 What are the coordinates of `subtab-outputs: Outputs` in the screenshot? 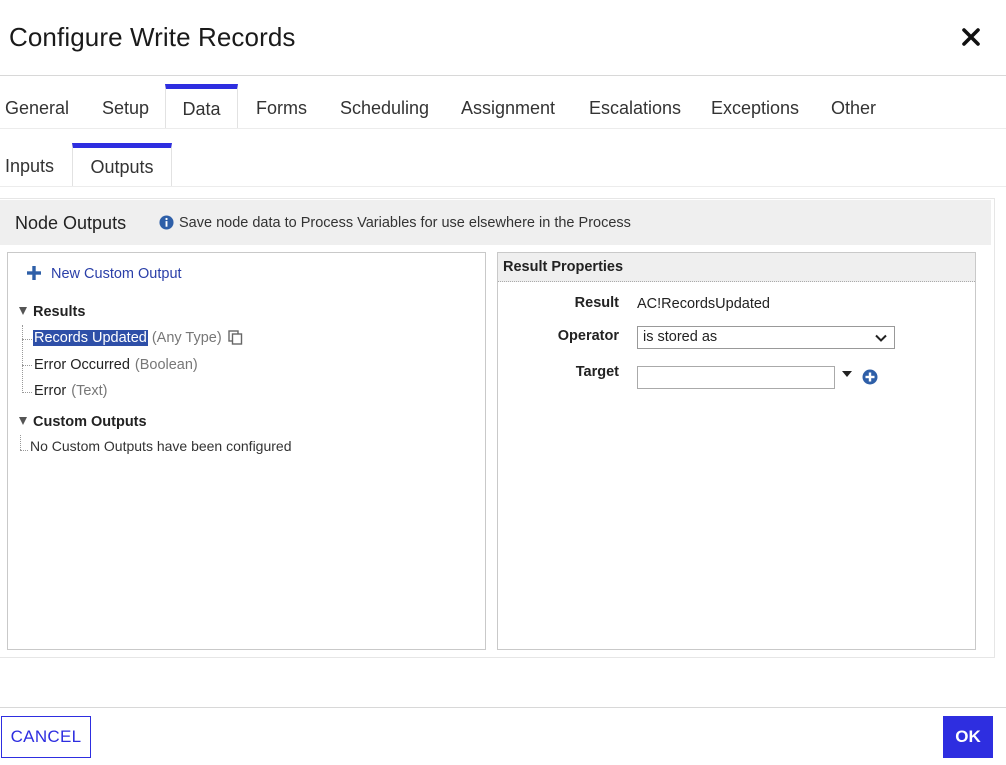 It's located at (122, 164).